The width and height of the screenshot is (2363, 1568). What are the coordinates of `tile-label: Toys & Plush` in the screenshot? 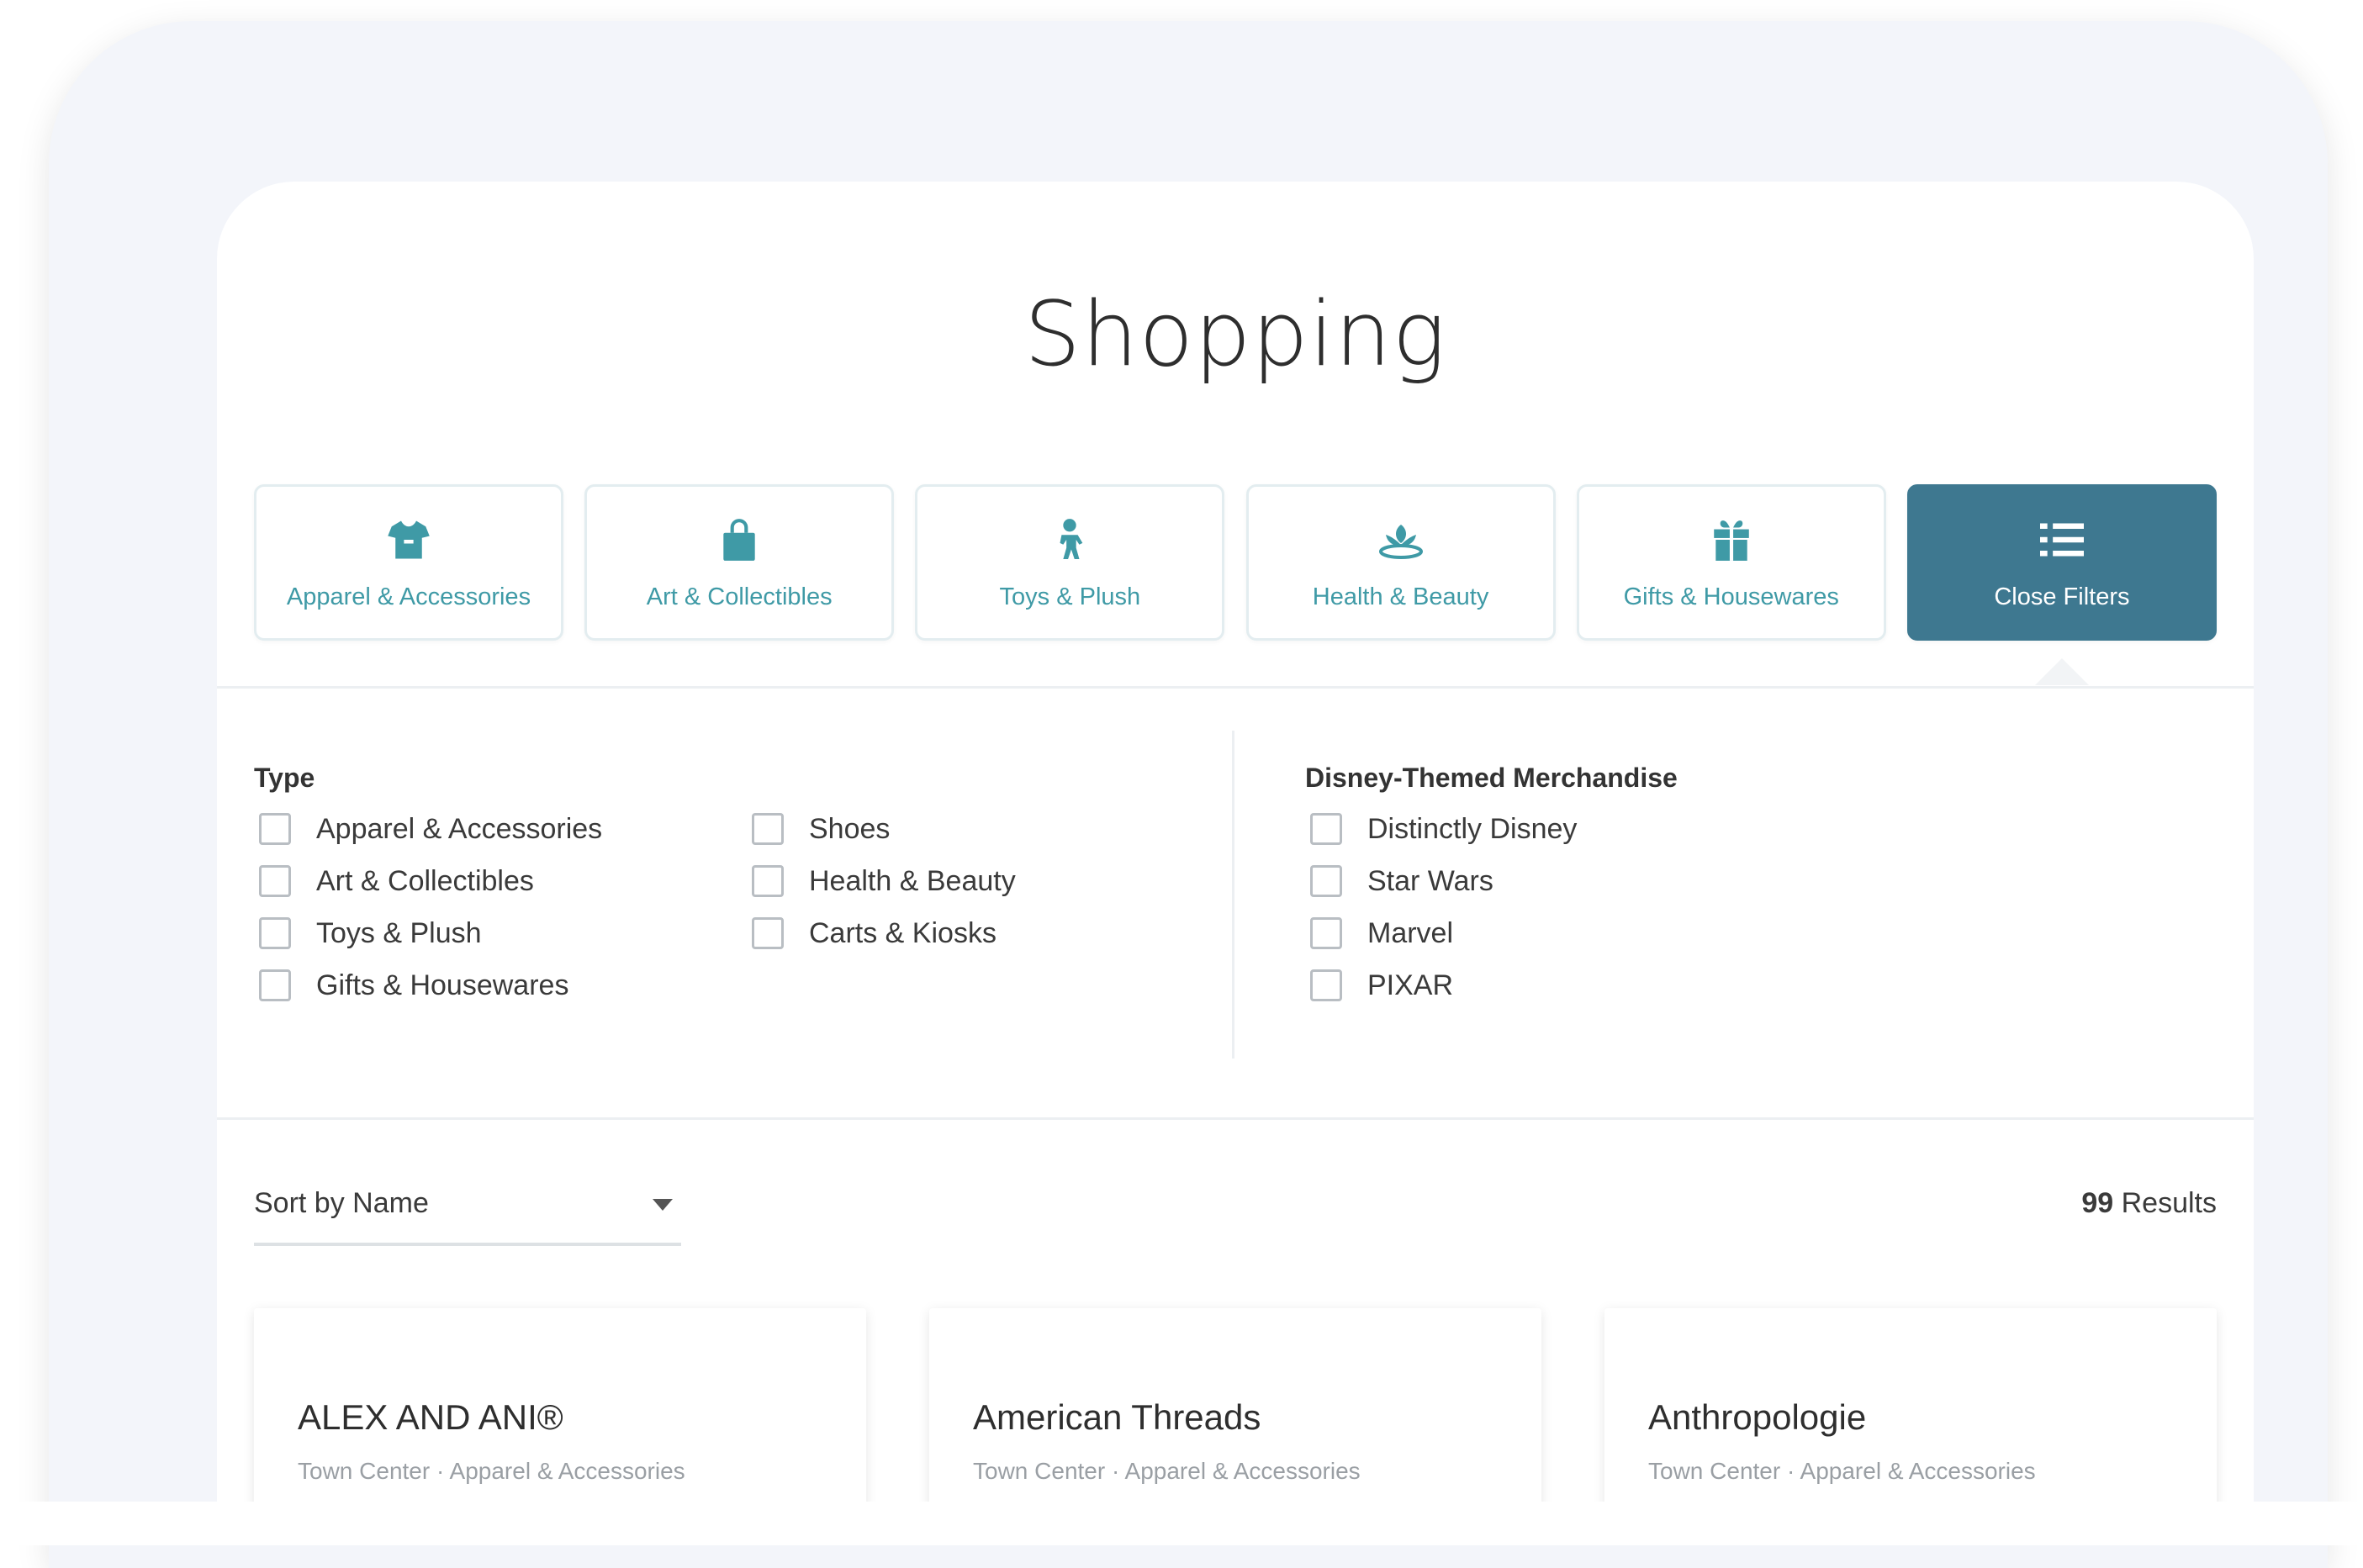 It's located at (1070, 596).